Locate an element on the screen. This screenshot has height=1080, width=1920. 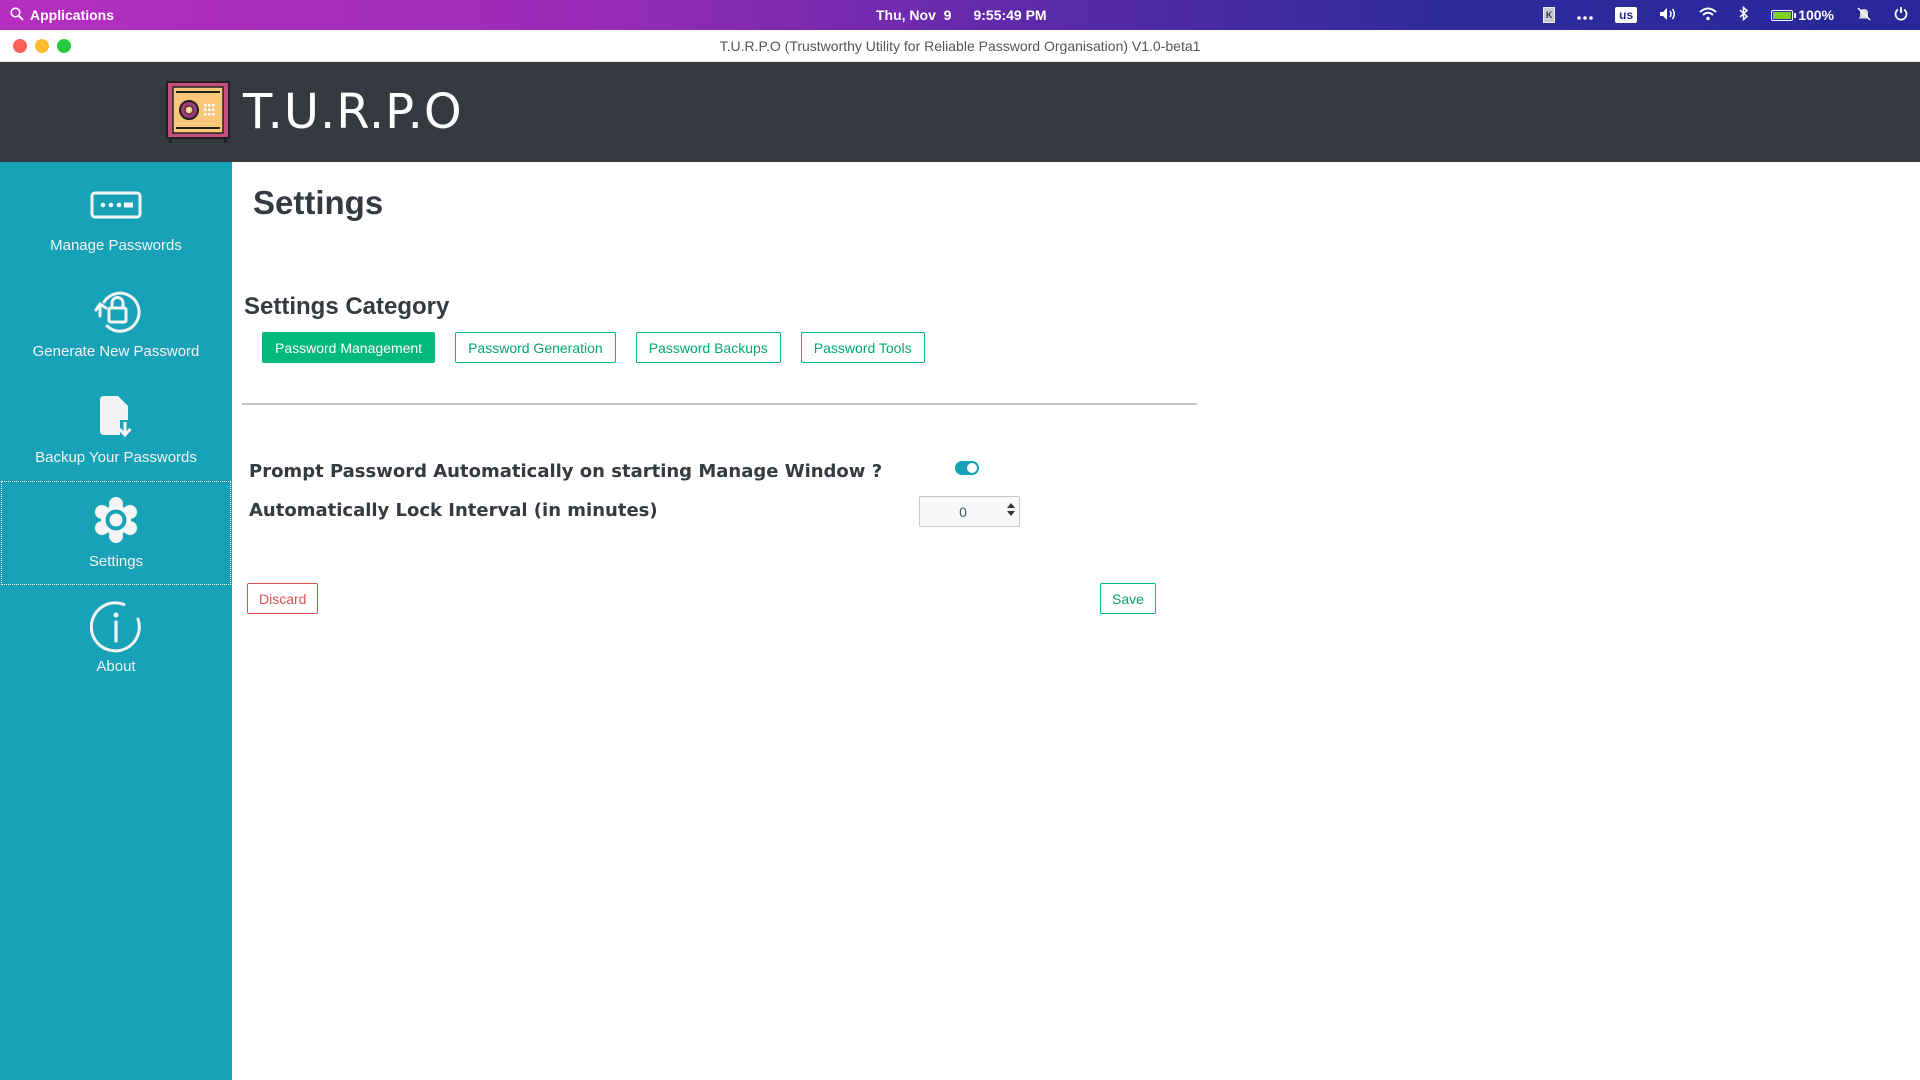
settings-category-heading: Settings Category is located at coordinates (347, 306).